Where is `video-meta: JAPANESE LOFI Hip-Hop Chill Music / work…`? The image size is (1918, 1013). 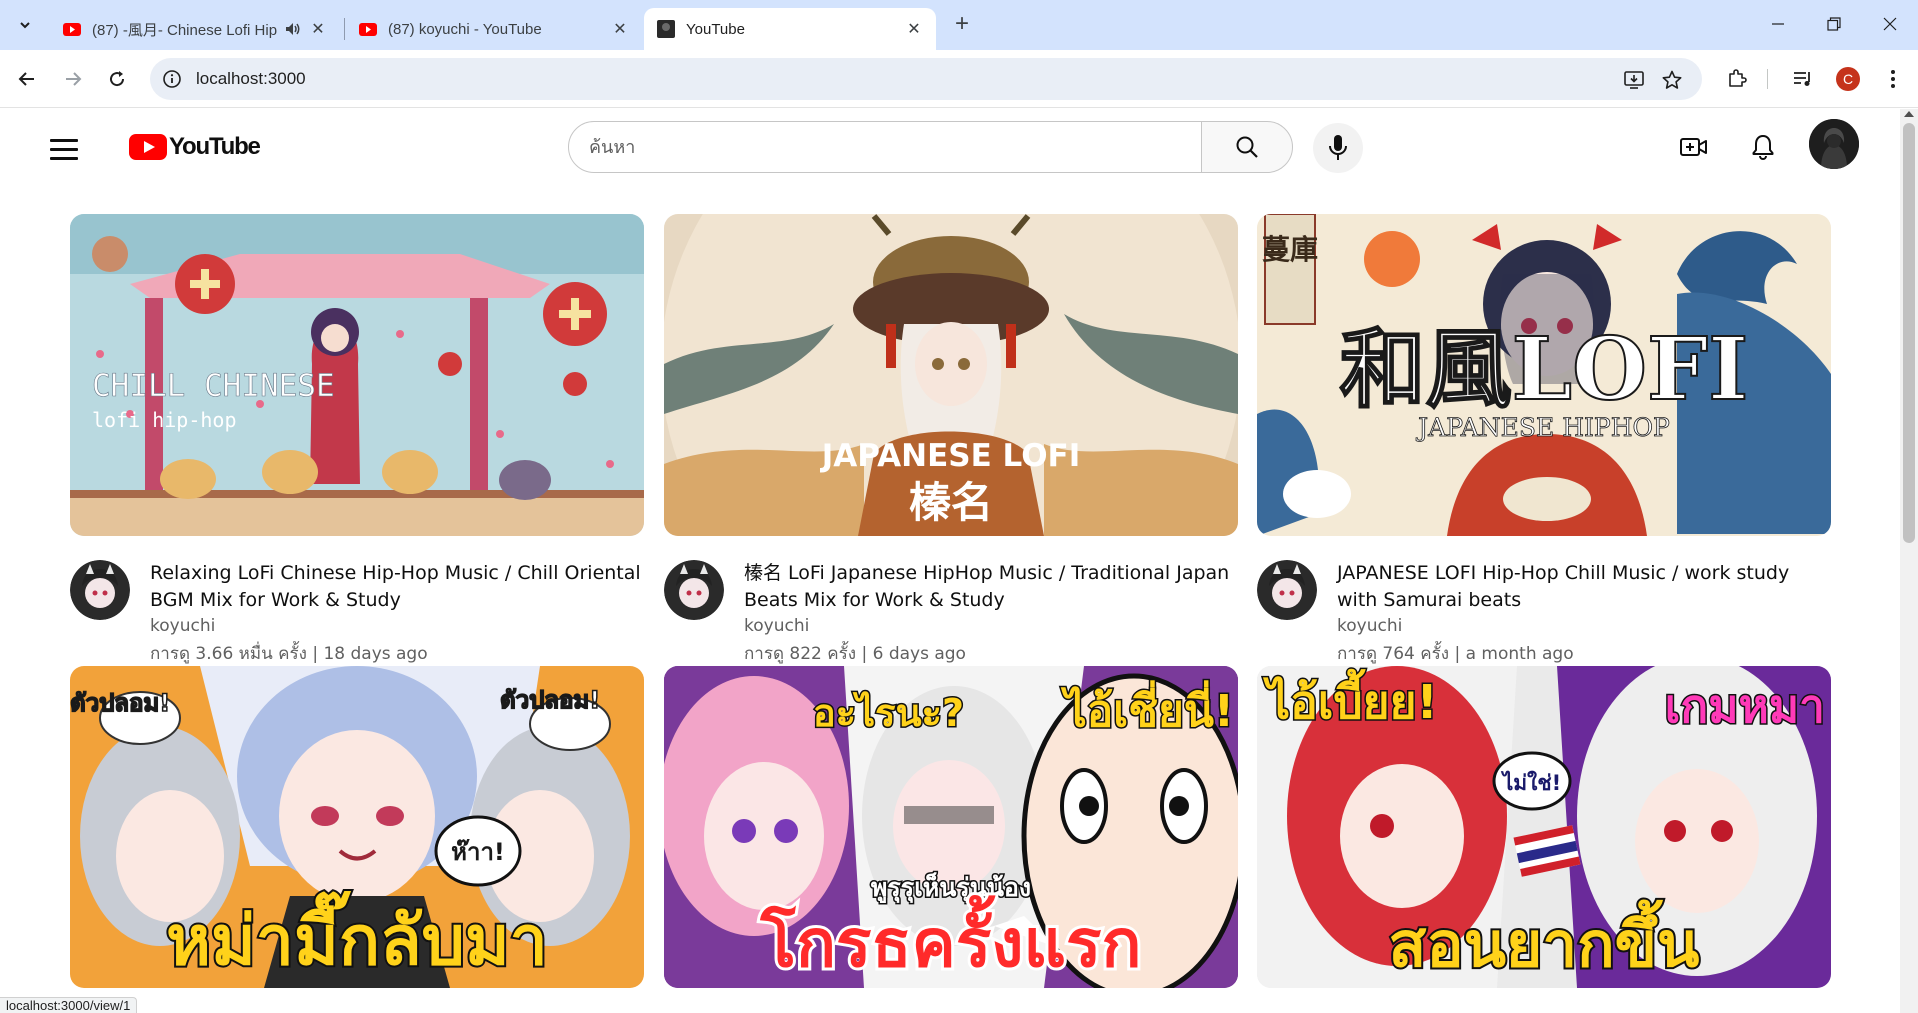 video-meta: JAPANESE LOFI Hip-Hop Chill Music / work… is located at coordinates (1544, 607).